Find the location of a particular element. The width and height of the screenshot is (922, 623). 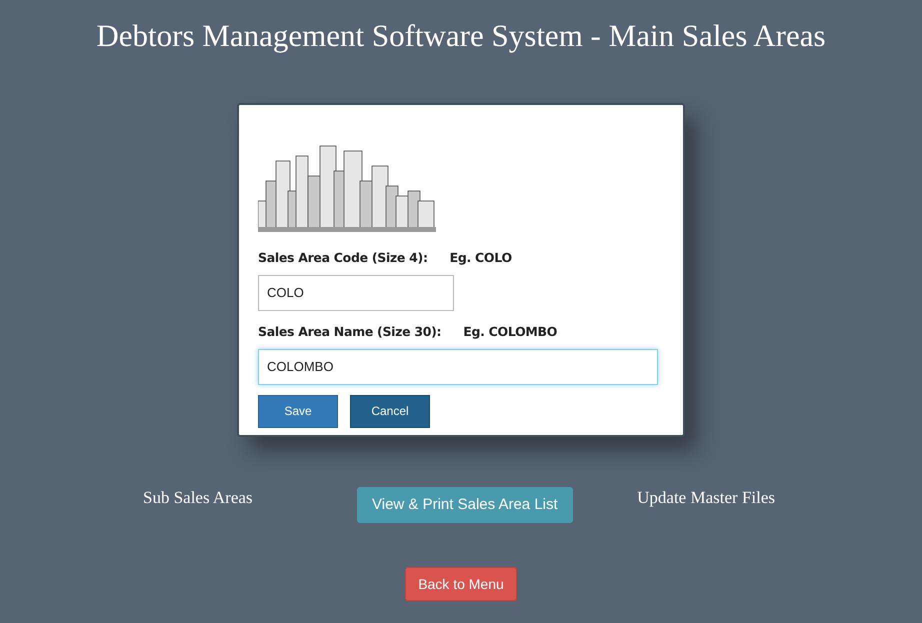

sub-sales-areas-link: Sub Sales Areas is located at coordinates (198, 497).